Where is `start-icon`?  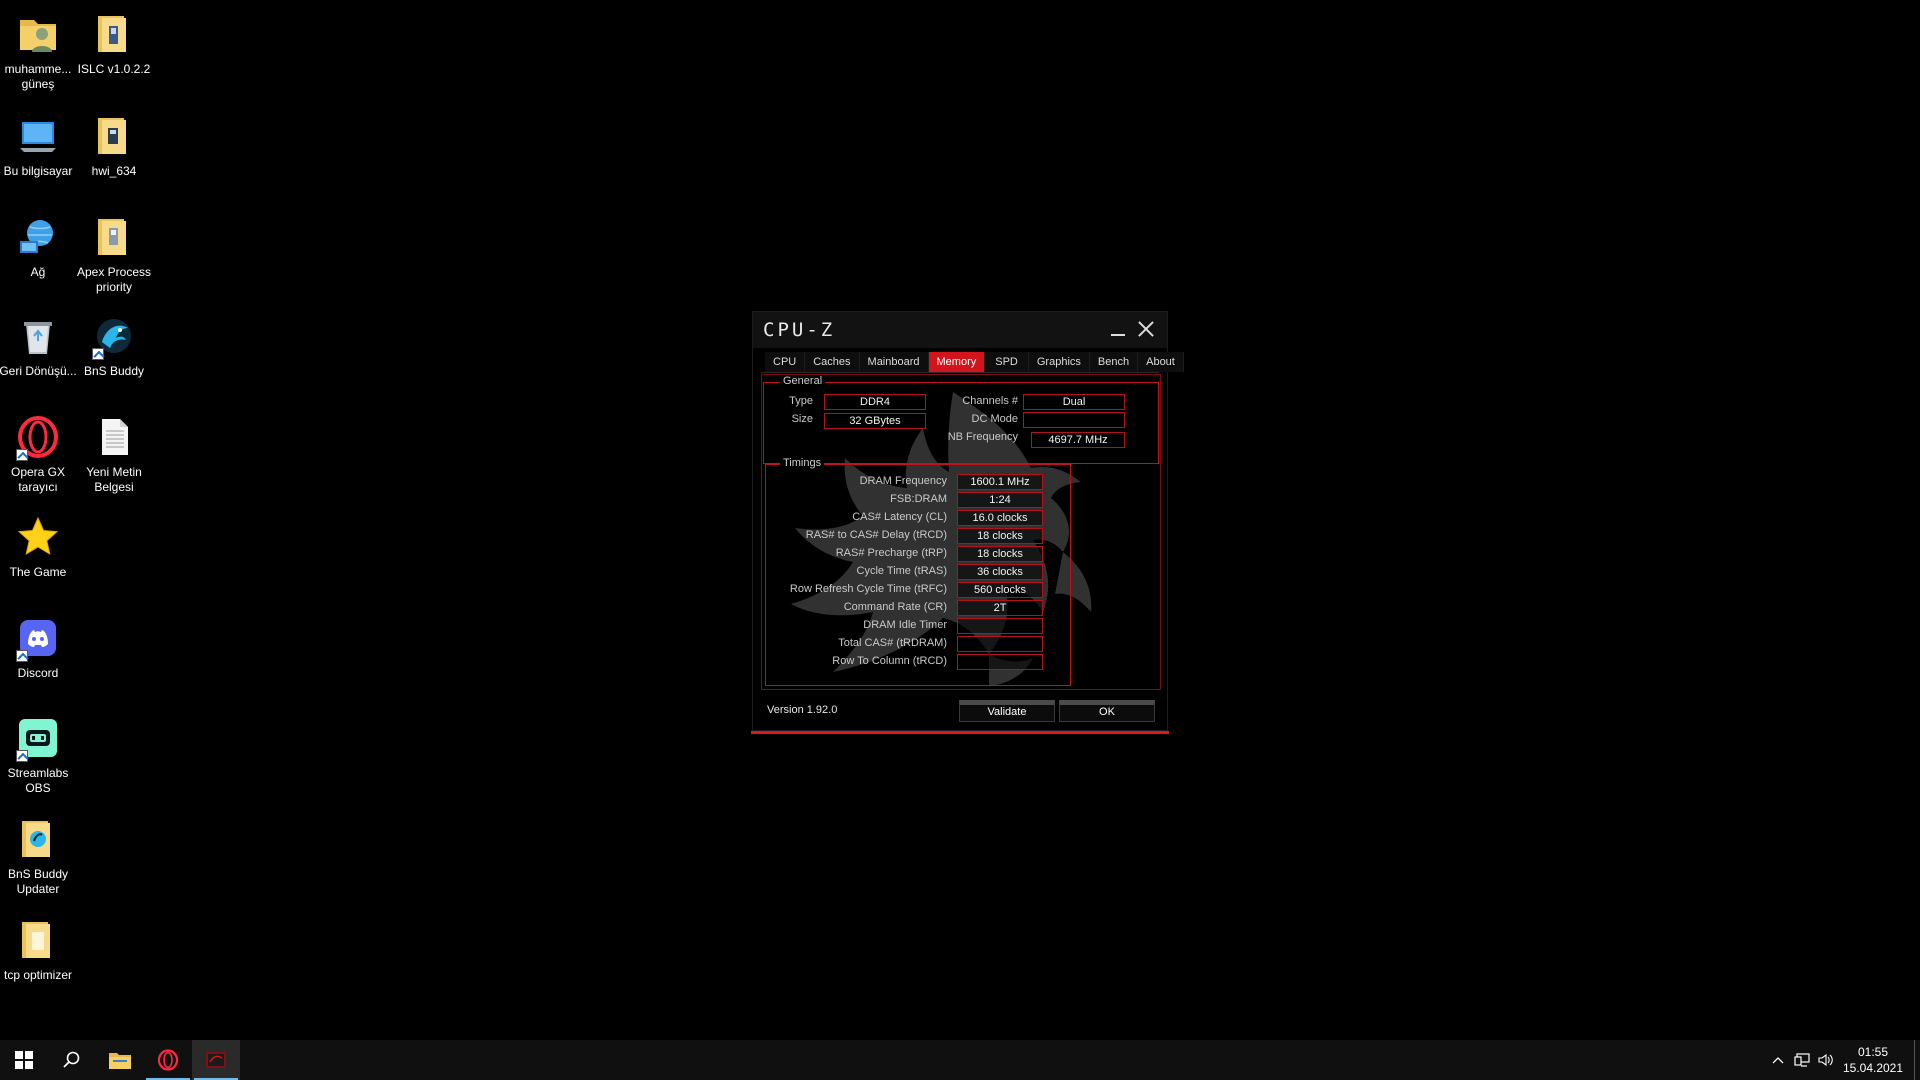 start-icon is located at coordinates (24, 1060).